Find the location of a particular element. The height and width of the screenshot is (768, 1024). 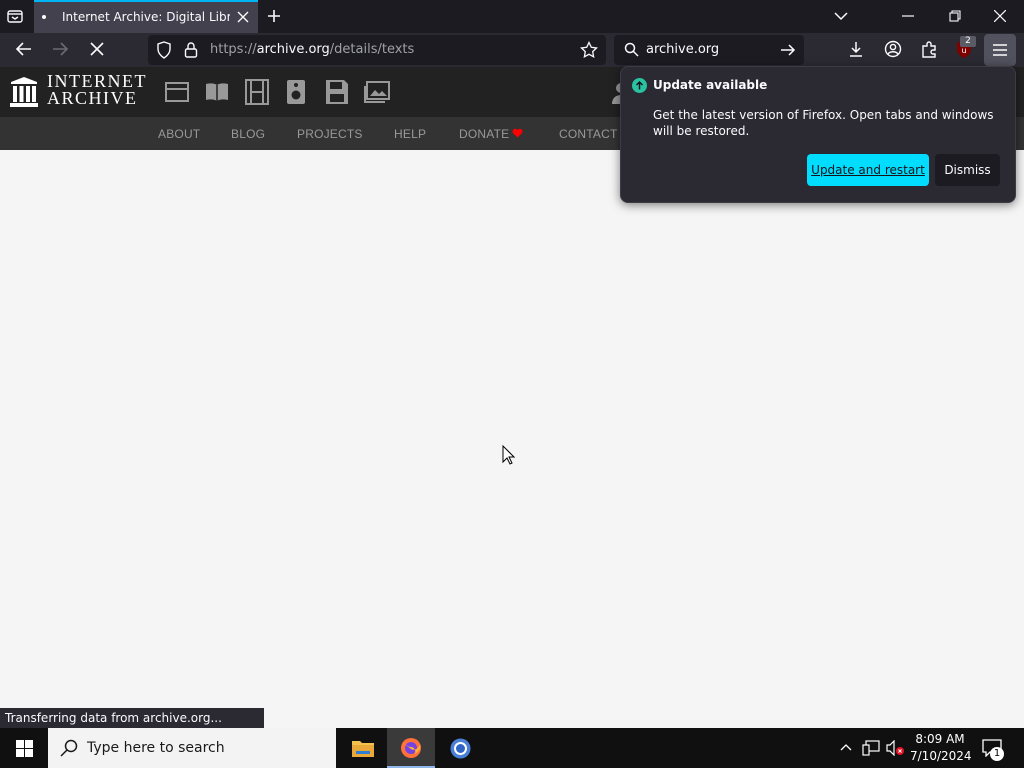

restore-icon is located at coordinates (955, 16).